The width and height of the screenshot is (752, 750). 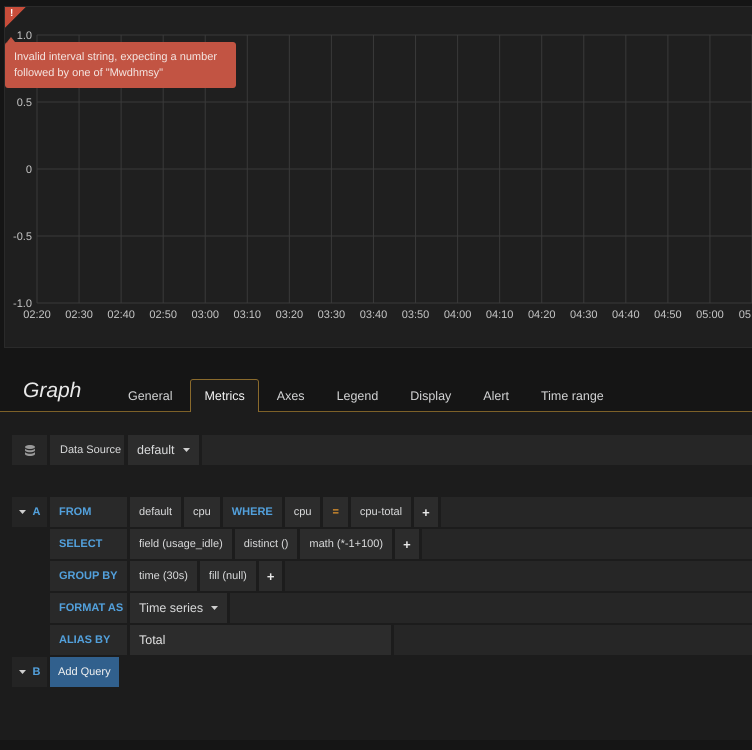 I want to click on x-axis-label: 04:20, so click(x=542, y=315).